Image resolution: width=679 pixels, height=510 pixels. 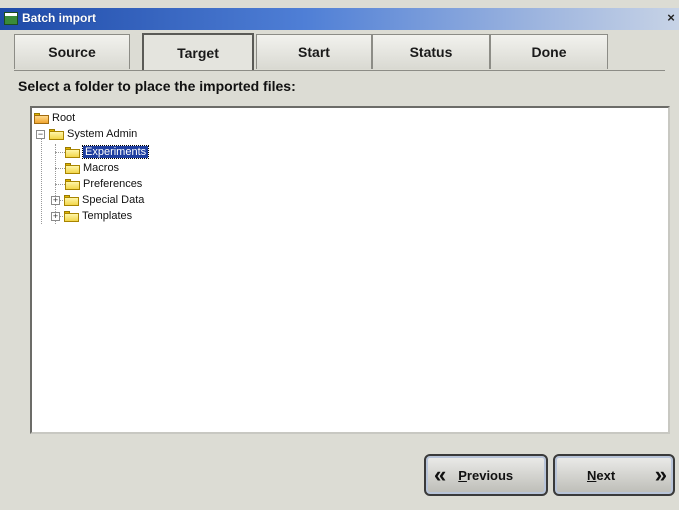 What do you see at coordinates (601, 475) in the screenshot?
I see `next-button-label: Next` at bounding box center [601, 475].